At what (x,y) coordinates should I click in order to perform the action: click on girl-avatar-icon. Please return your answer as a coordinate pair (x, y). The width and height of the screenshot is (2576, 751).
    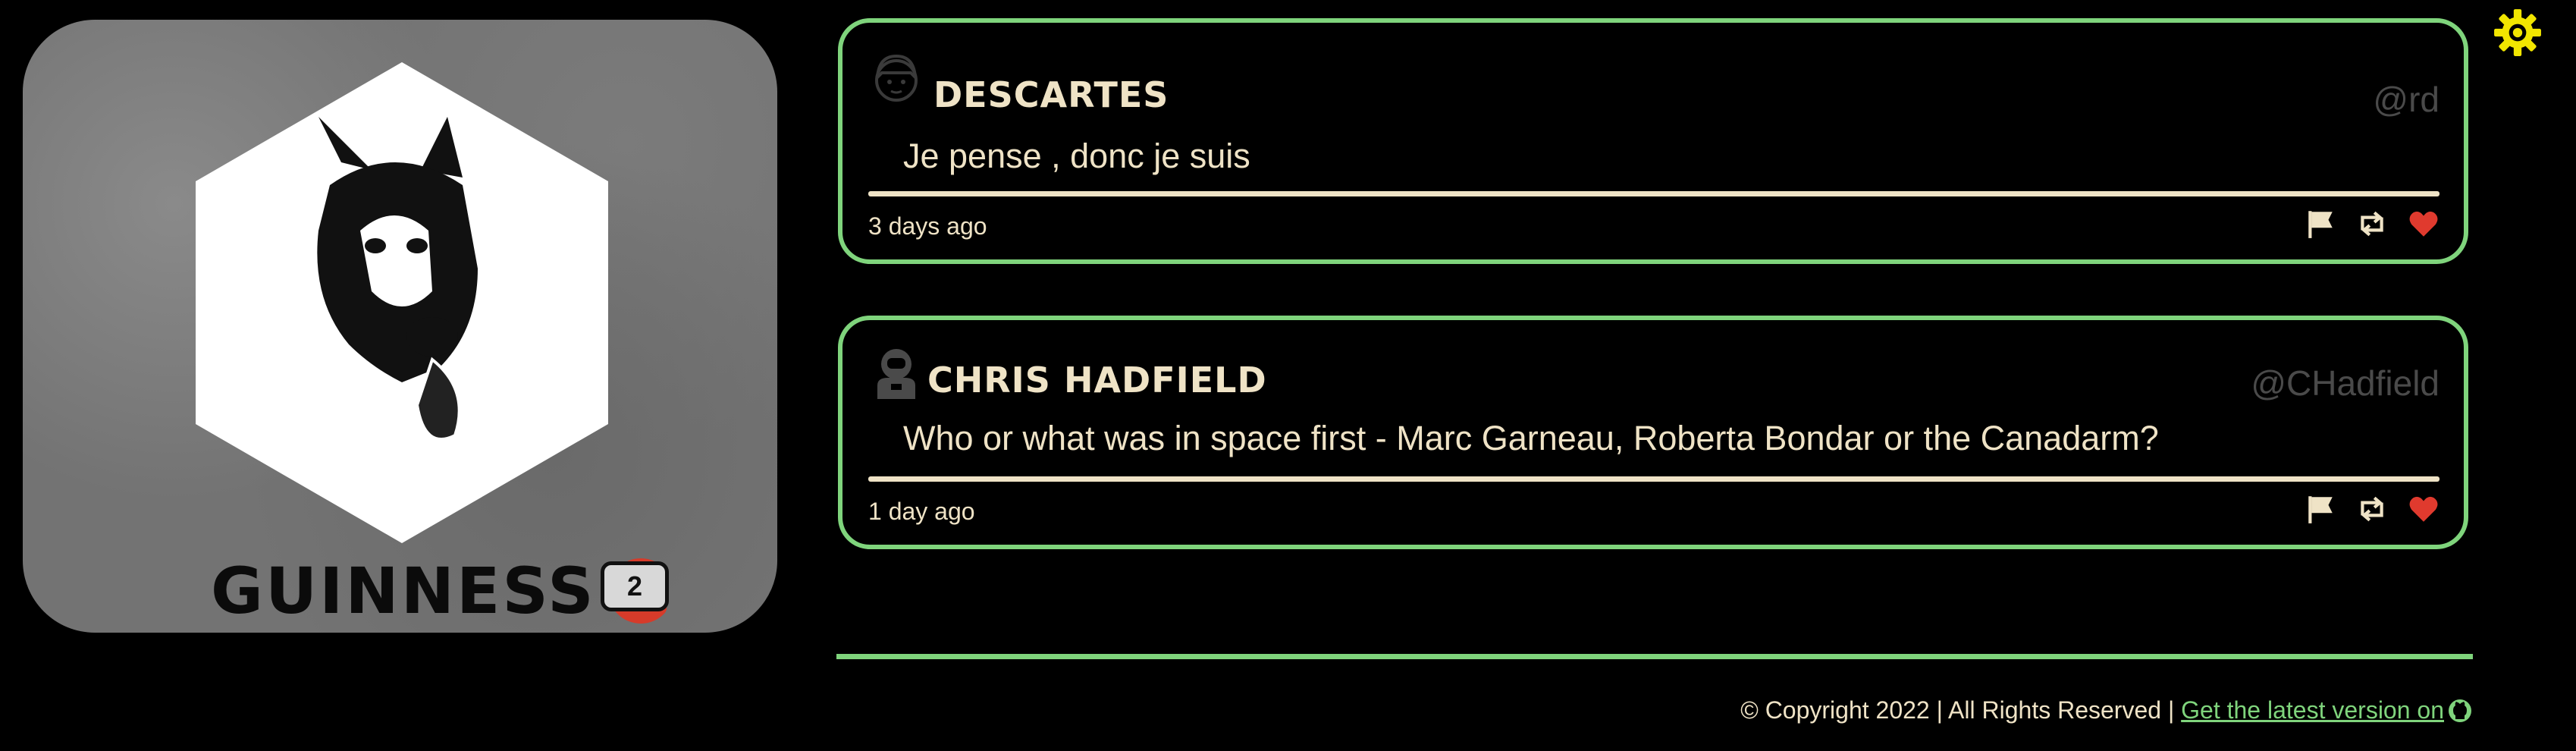
    Looking at the image, I should click on (896, 78).